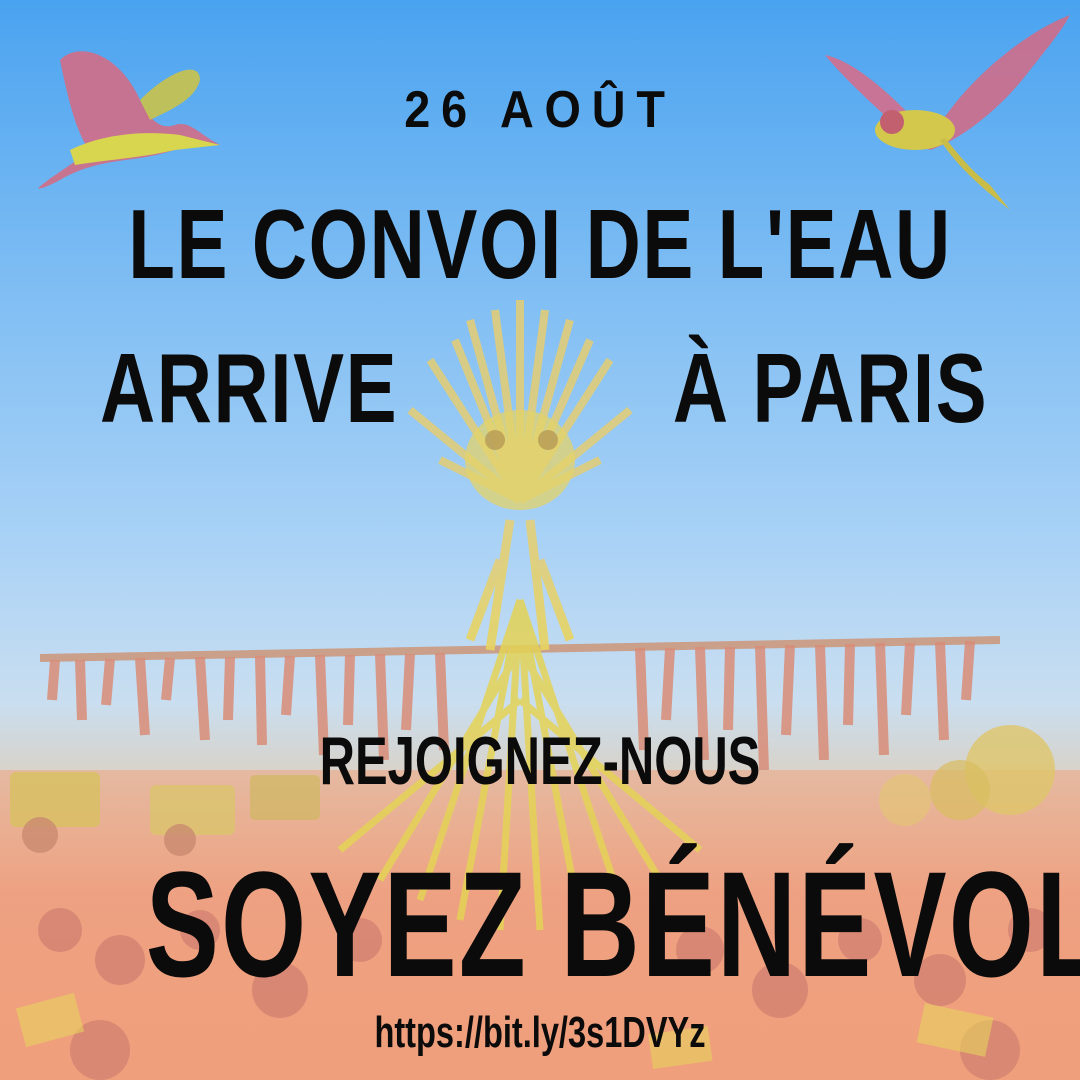 This screenshot has width=1080, height=1080. What do you see at coordinates (540, 110) in the screenshot?
I see `event-date: 26 AOÛT` at bounding box center [540, 110].